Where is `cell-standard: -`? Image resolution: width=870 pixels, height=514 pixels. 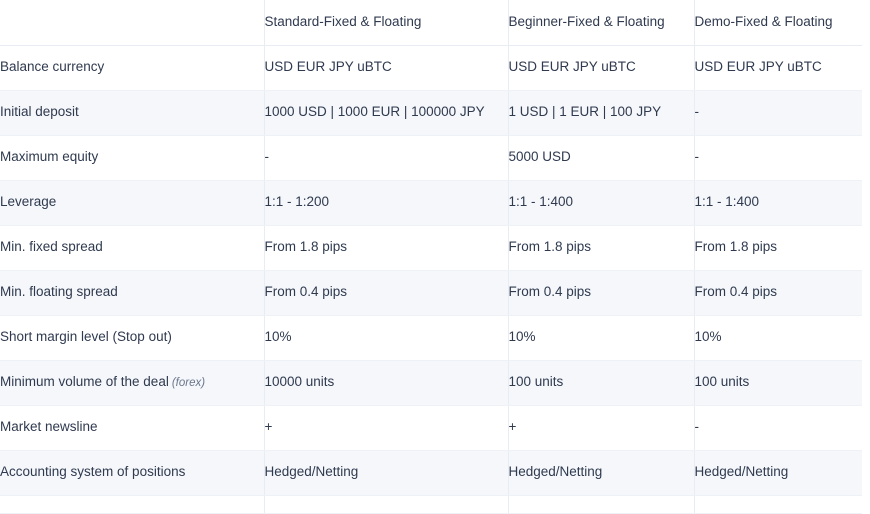 cell-standard: - is located at coordinates (385, 158).